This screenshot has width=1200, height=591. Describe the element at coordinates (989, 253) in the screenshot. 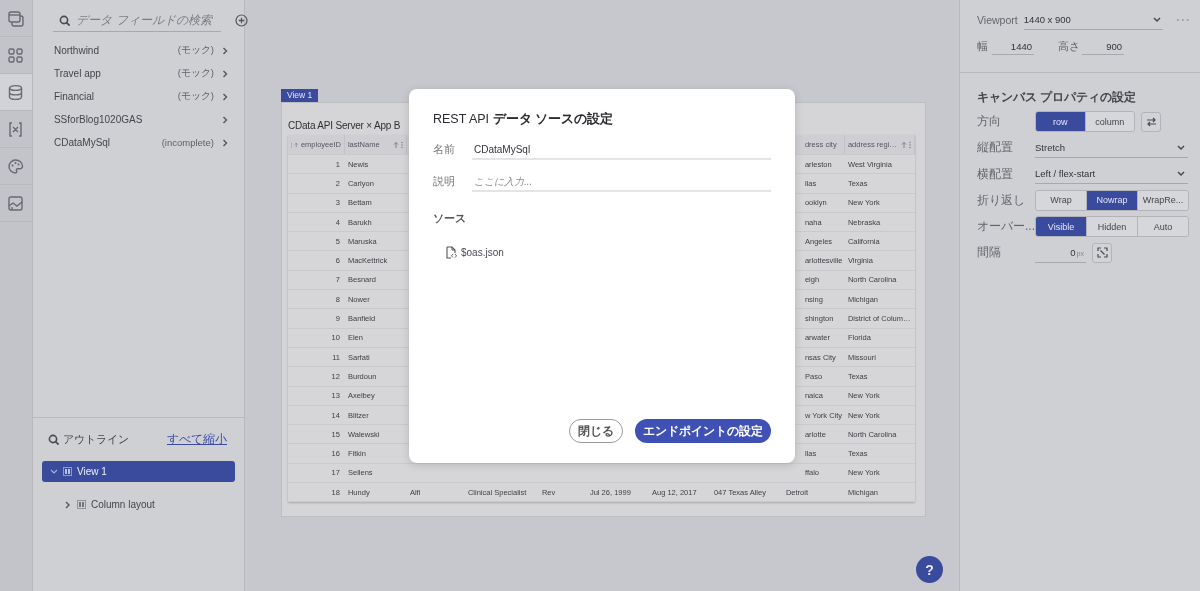

I see `field-label: 間隔` at that location.